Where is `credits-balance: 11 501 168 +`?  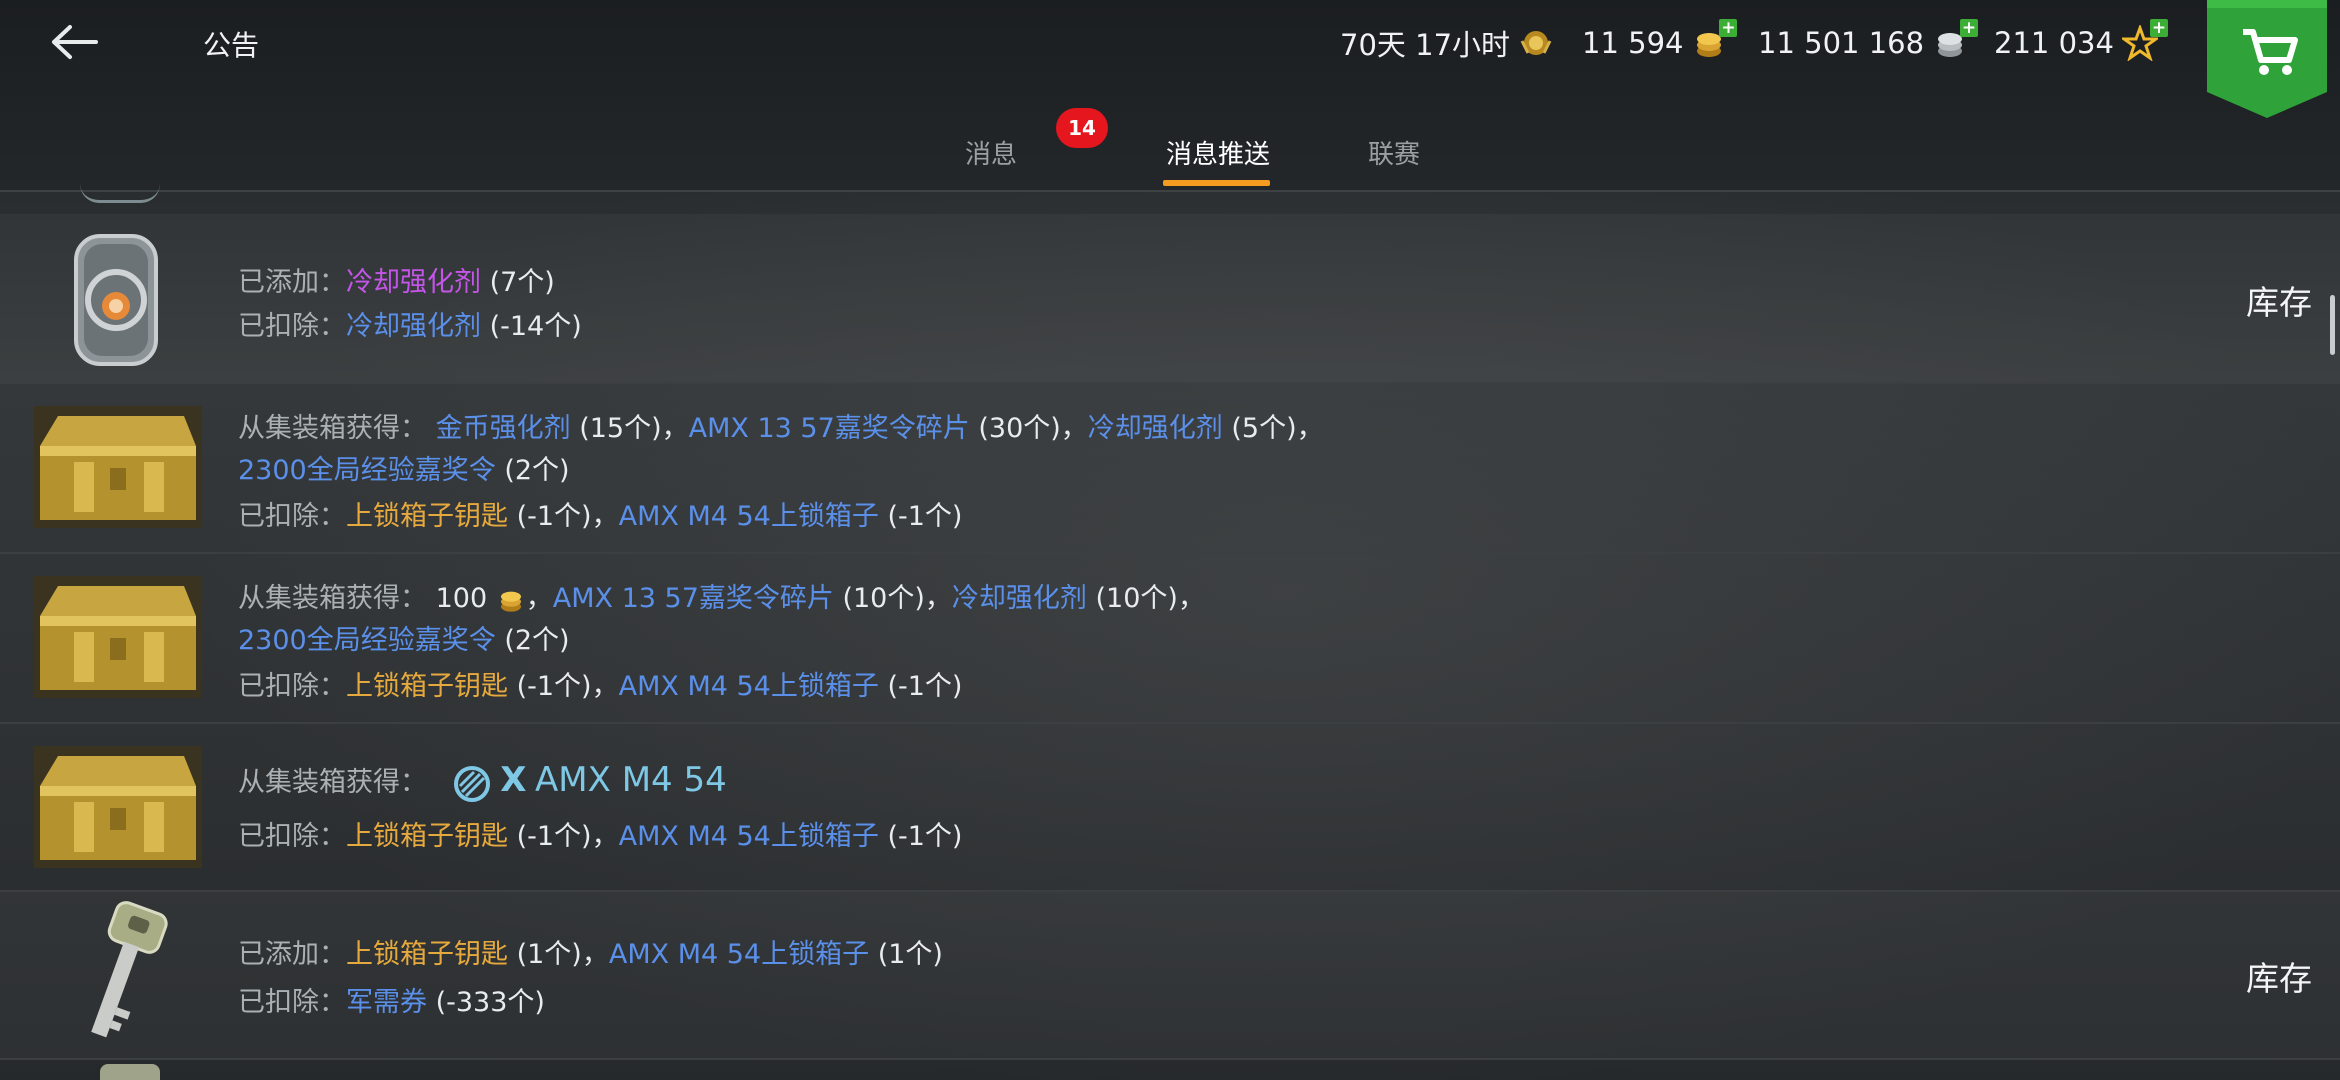
credits-balance: 11 501 168 + is located at coordinates (1868, 41).